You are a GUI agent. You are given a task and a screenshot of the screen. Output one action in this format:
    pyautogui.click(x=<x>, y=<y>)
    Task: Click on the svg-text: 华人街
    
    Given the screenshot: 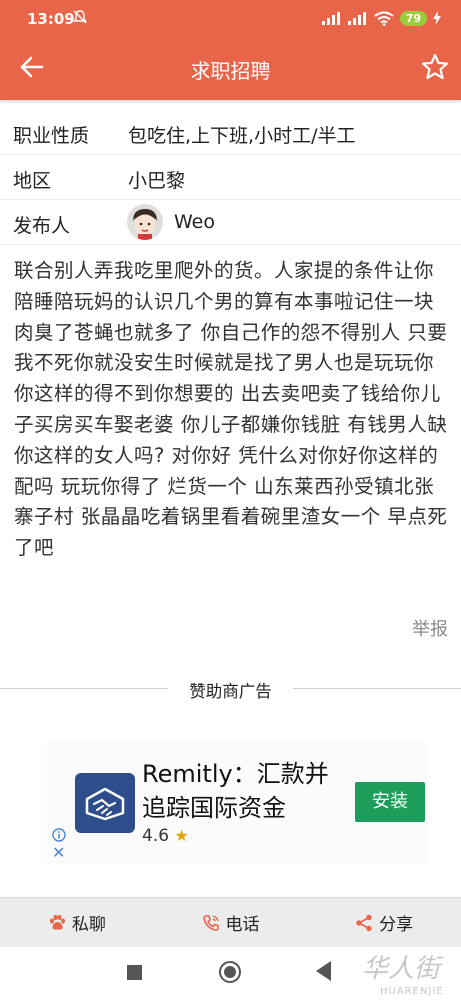 What is the action you would take?
    pyautogui.click(x=403, y=969)
    